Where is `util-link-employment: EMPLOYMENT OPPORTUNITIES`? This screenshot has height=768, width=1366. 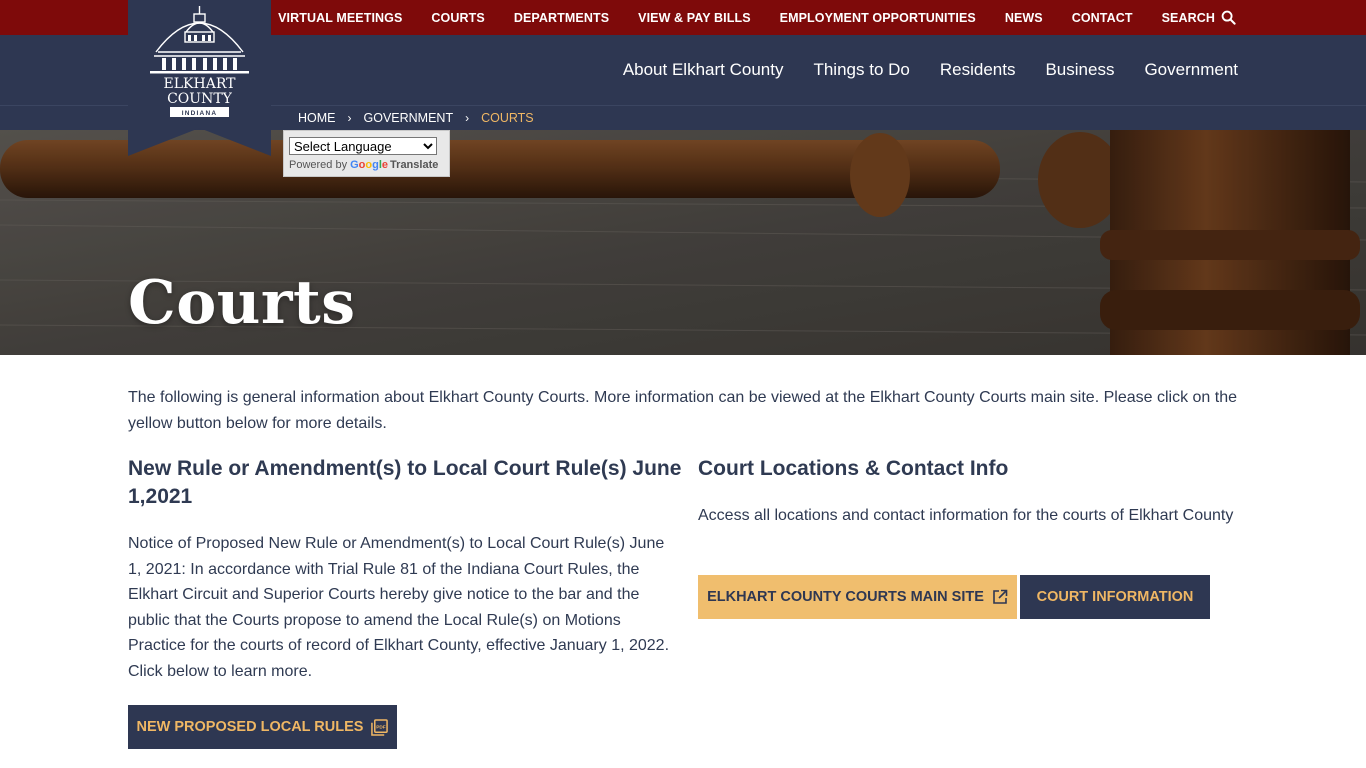
util-link-employment: EMPLOYMENT OPPORTUNITIES is located at coordinates (878, 18).